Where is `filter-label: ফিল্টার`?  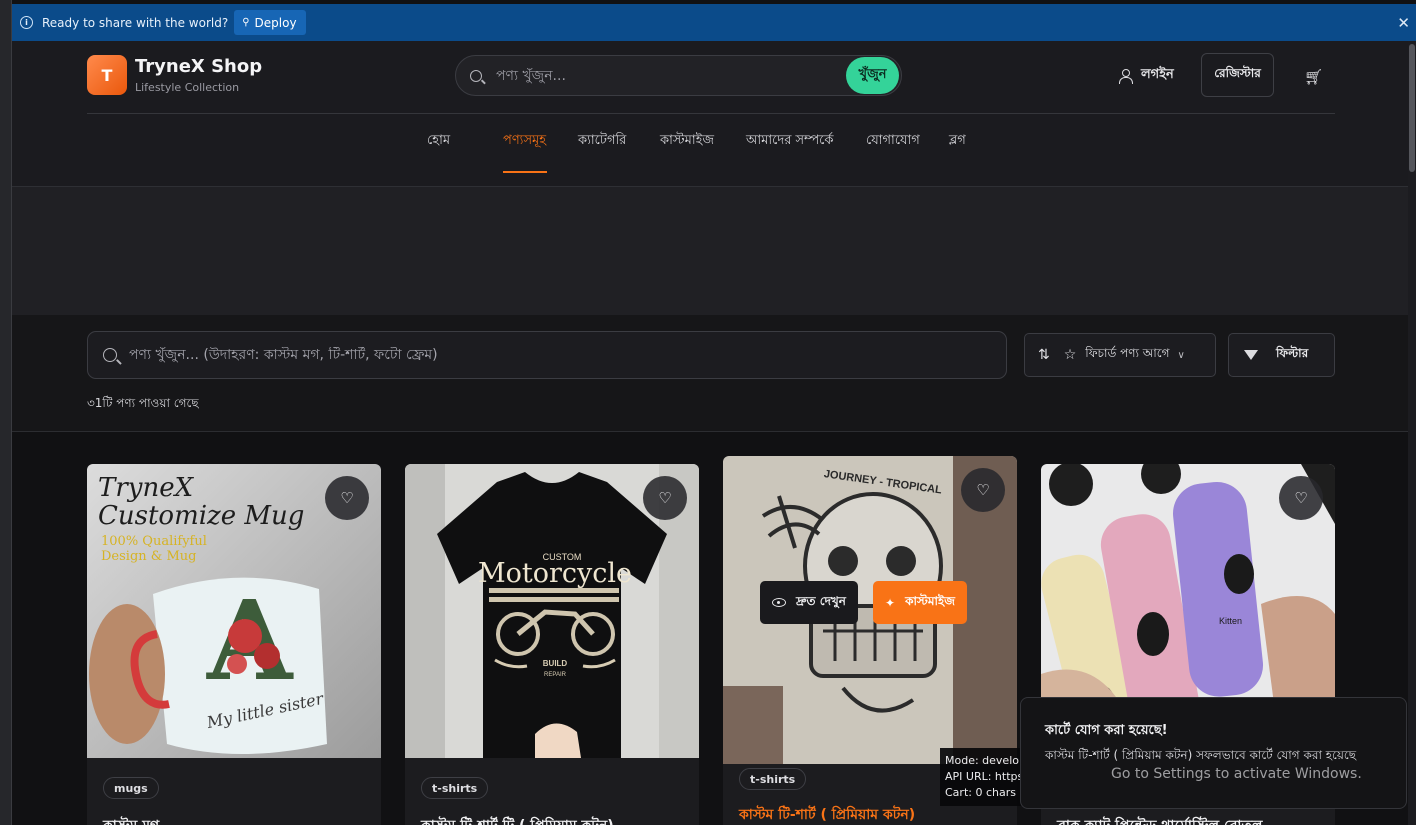 filter-label: ফিল্টার is located at coordinates (1292, 353).